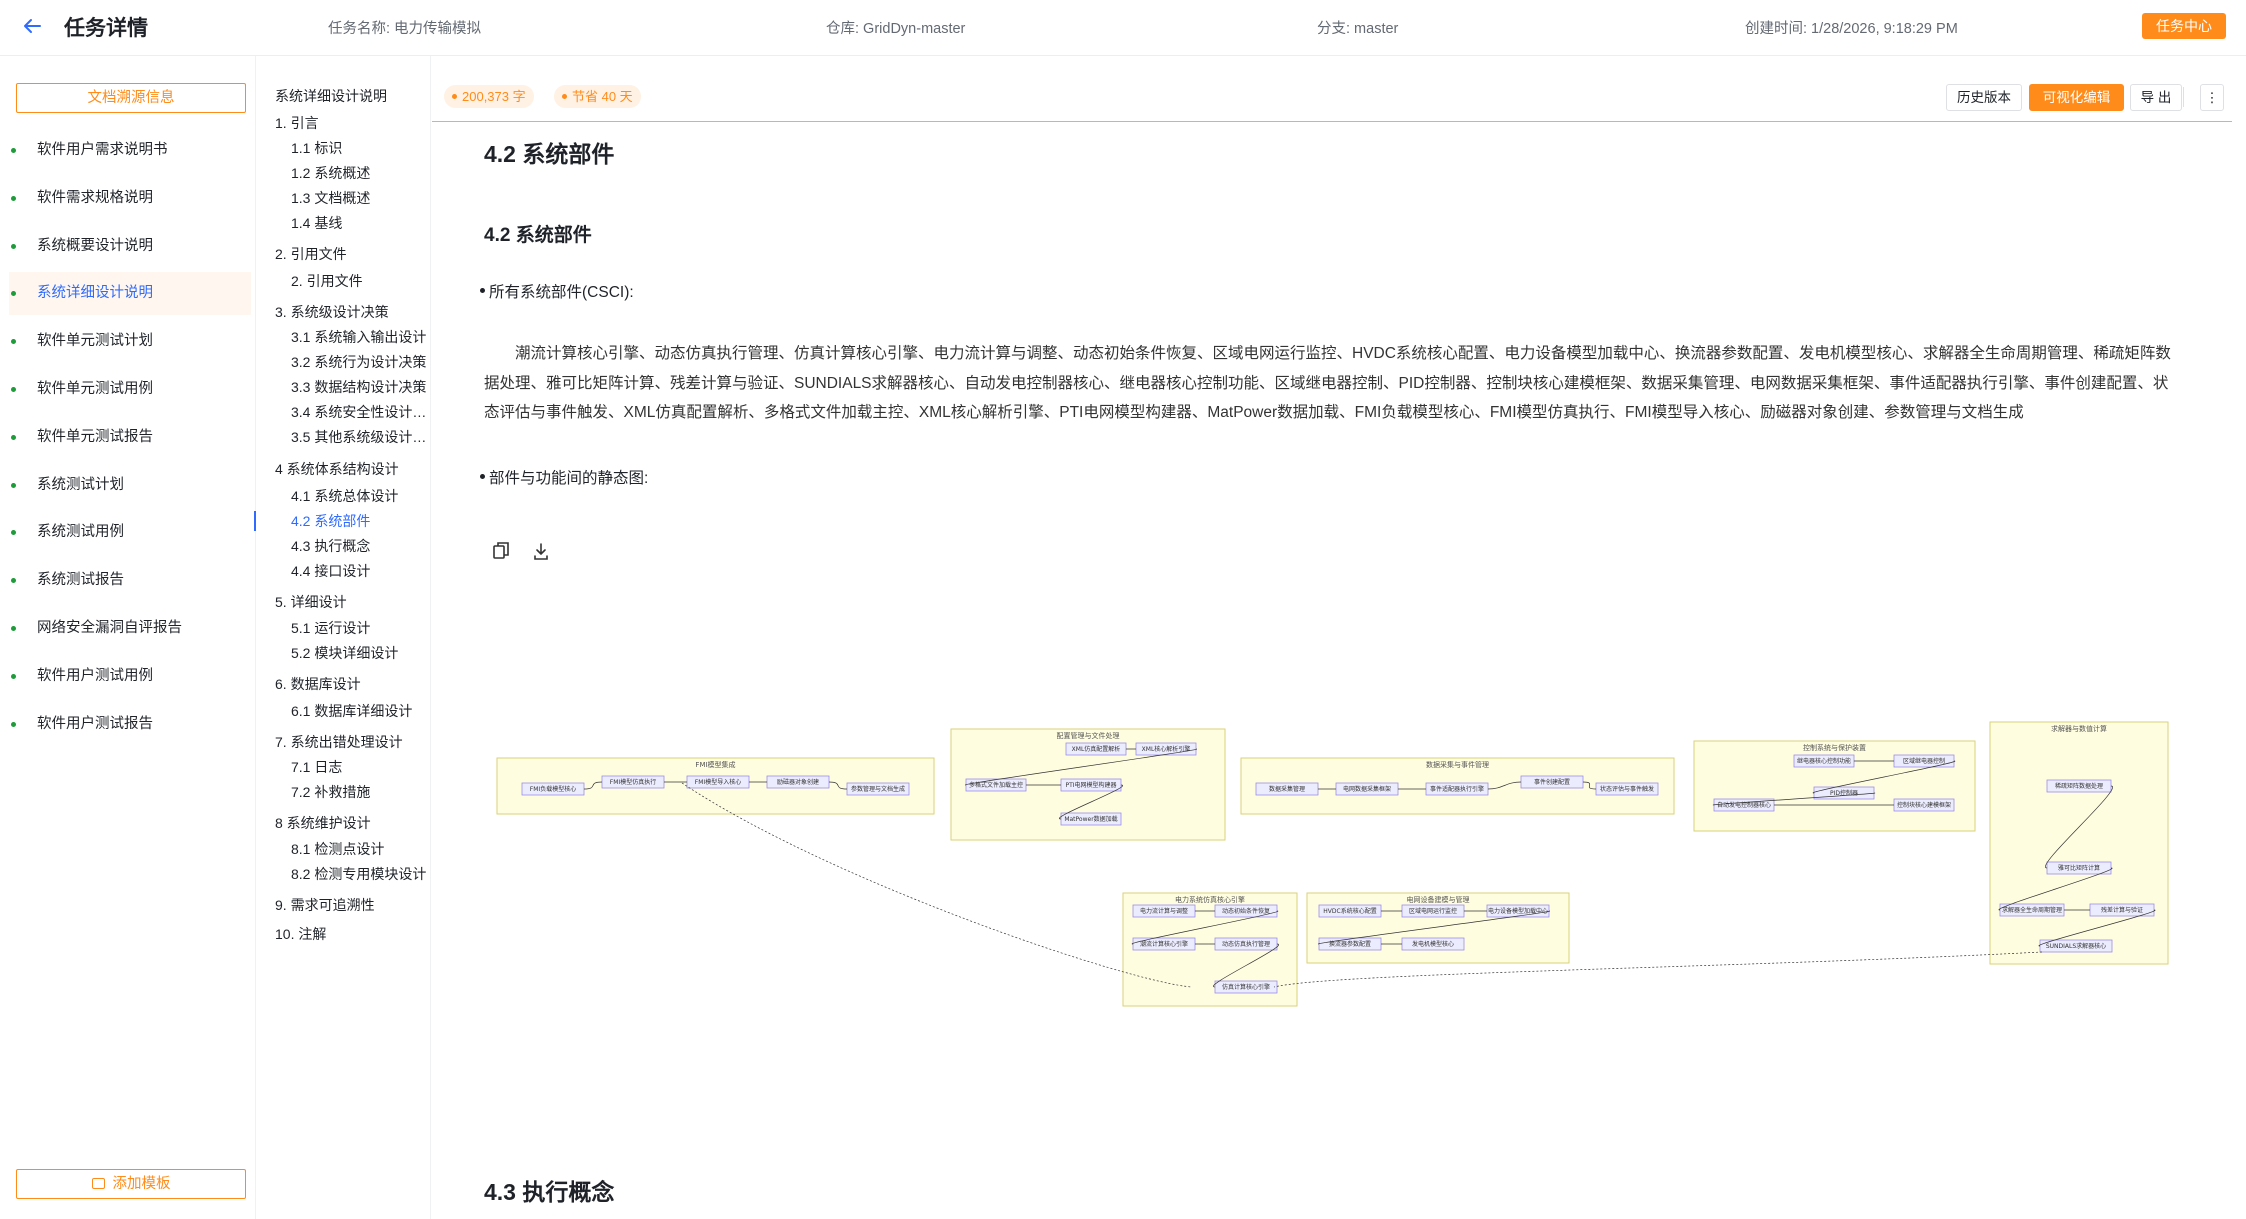  Describe the element at coordinates (316, 148) in the screenshot. I see `toc-item: 1.1 标识` at that location.